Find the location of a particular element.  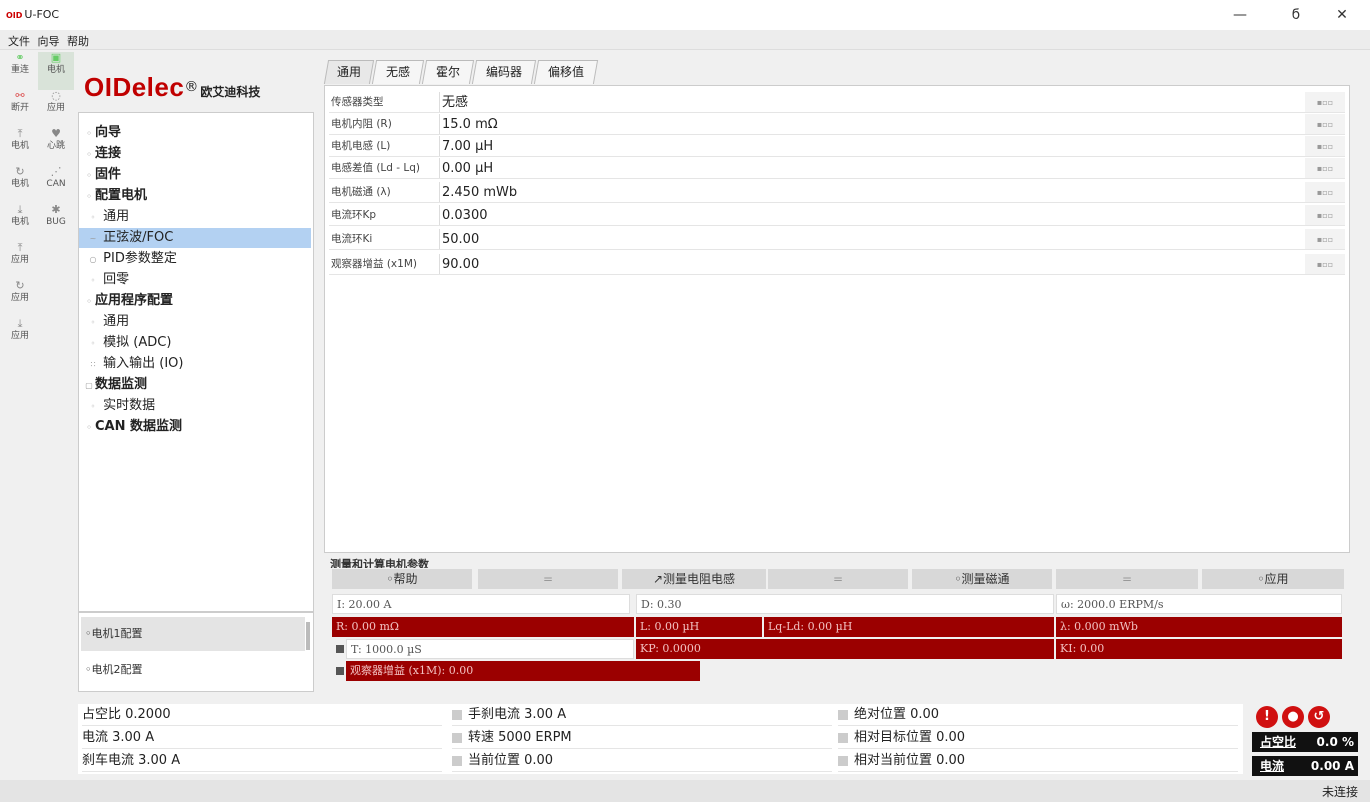

param-row: 电流环Kp 0.0300 ▪▫▫ is located at coordinates (837, 215).